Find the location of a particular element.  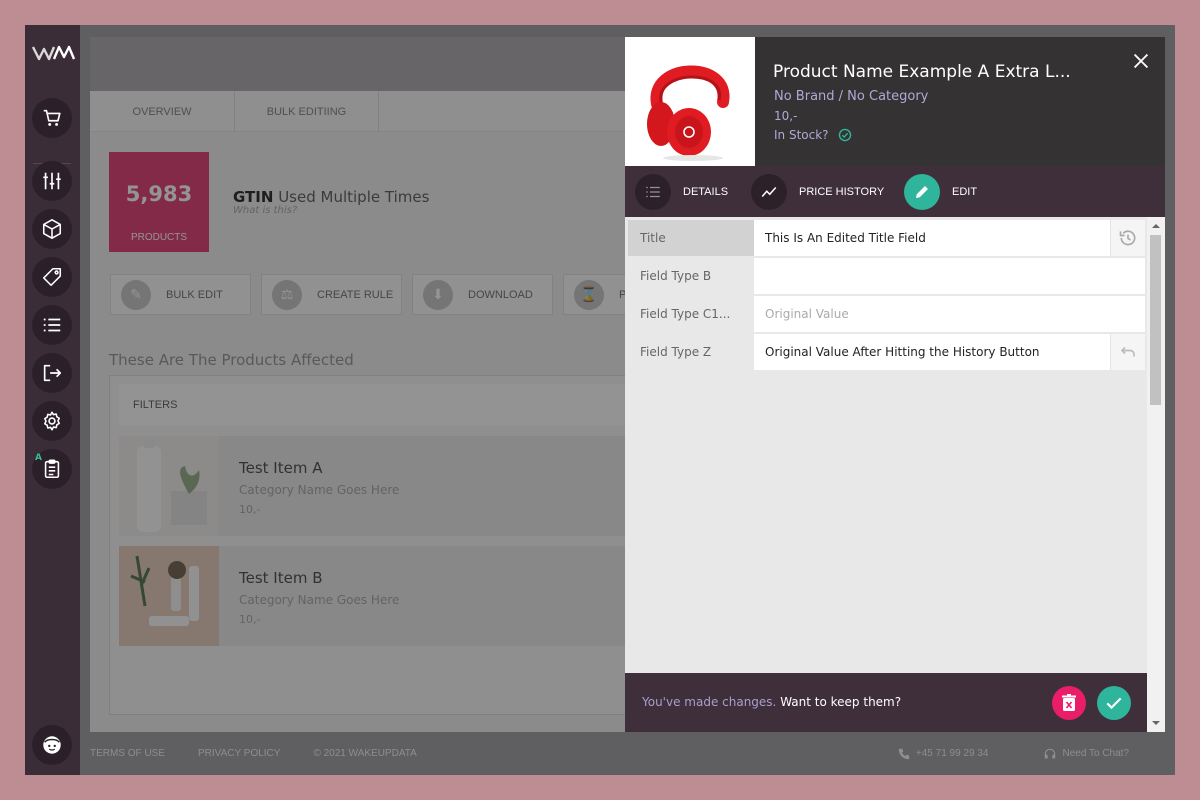

products-stat-card: 5,983 PRODUCTS is located at coordinates (159, 202).